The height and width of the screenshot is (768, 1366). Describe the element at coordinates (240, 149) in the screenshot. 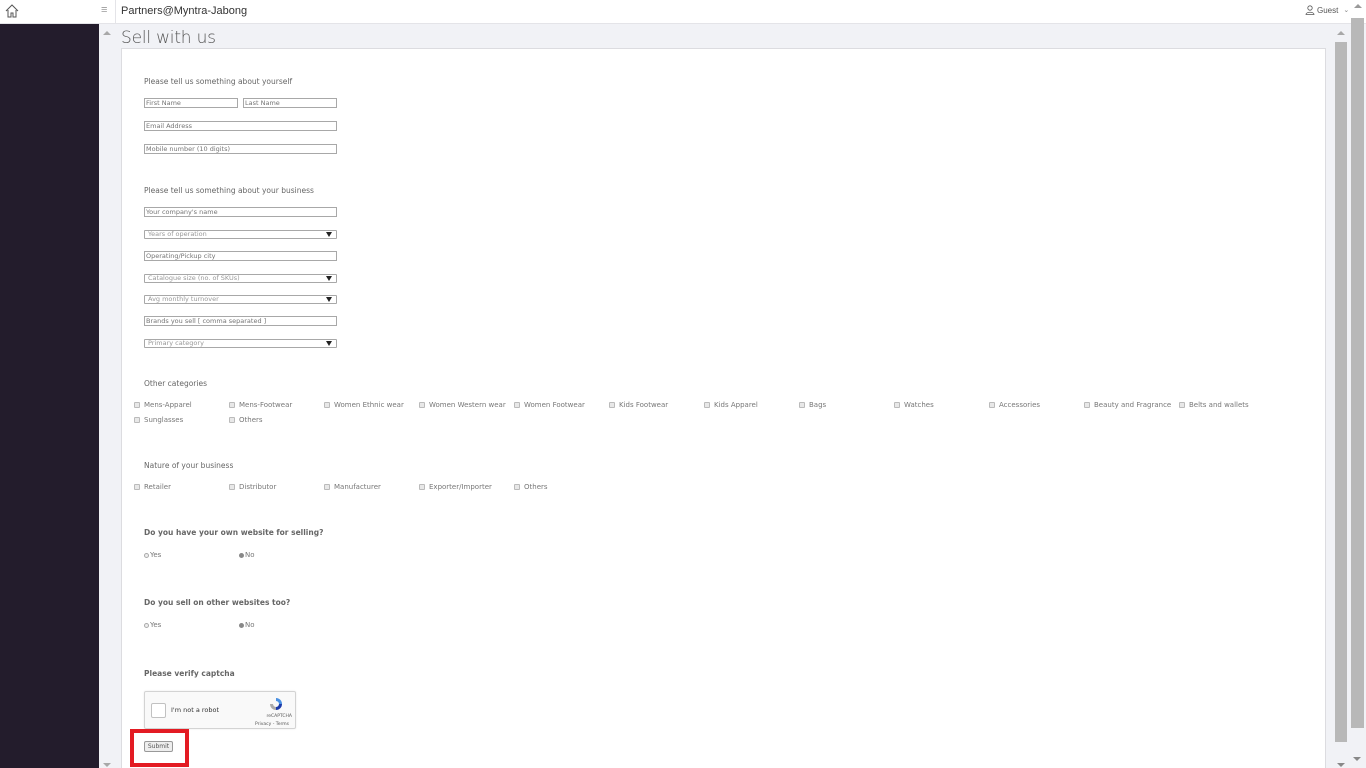

I see `mobile-field` at that location.